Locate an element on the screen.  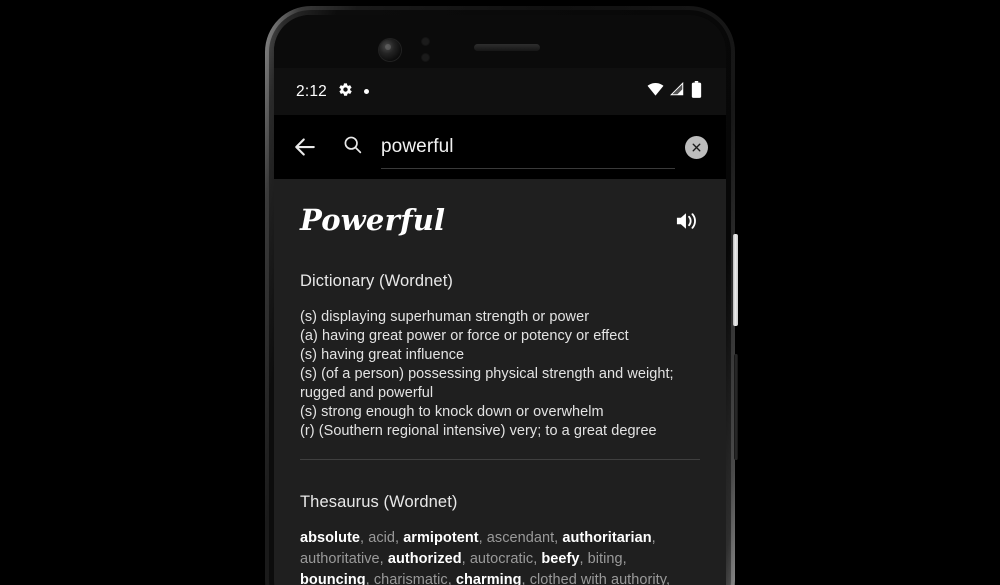
volume-rocker-button is located at coordinates (736, 407).